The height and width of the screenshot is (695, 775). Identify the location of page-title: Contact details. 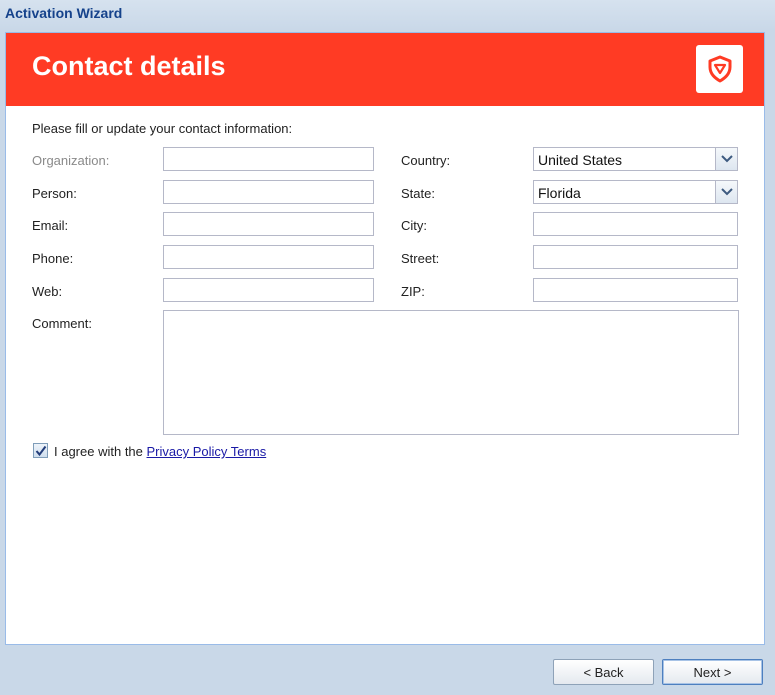
(129, 66).